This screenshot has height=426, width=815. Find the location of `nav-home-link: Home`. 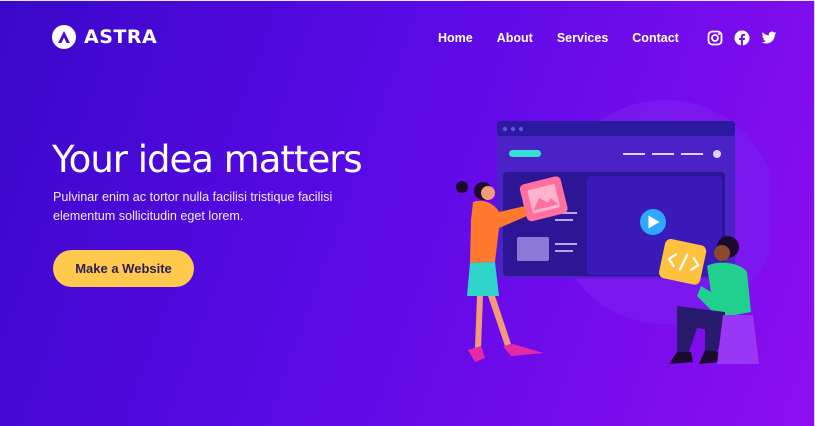

nav-home-link: Home is located at coordinates (455, 38).